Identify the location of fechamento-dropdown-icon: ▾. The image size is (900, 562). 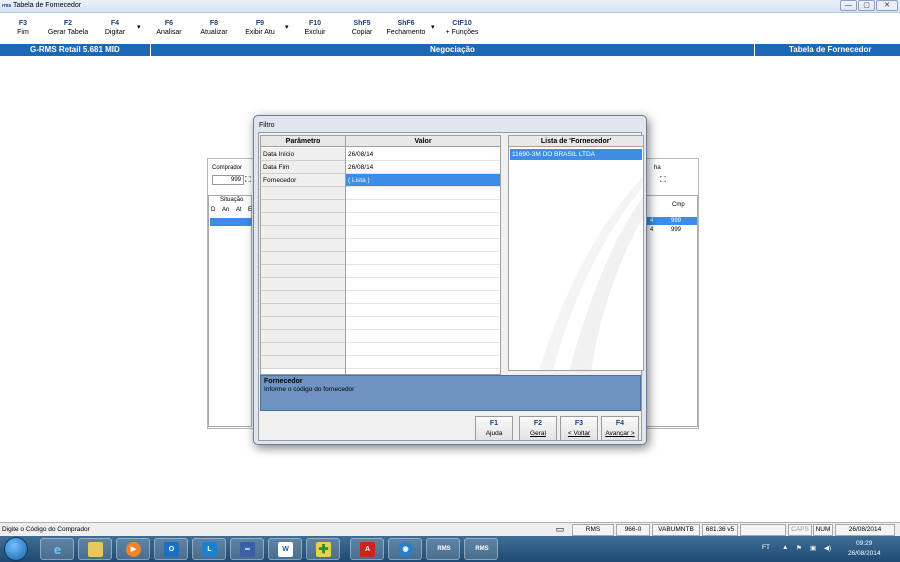
(433, 34).